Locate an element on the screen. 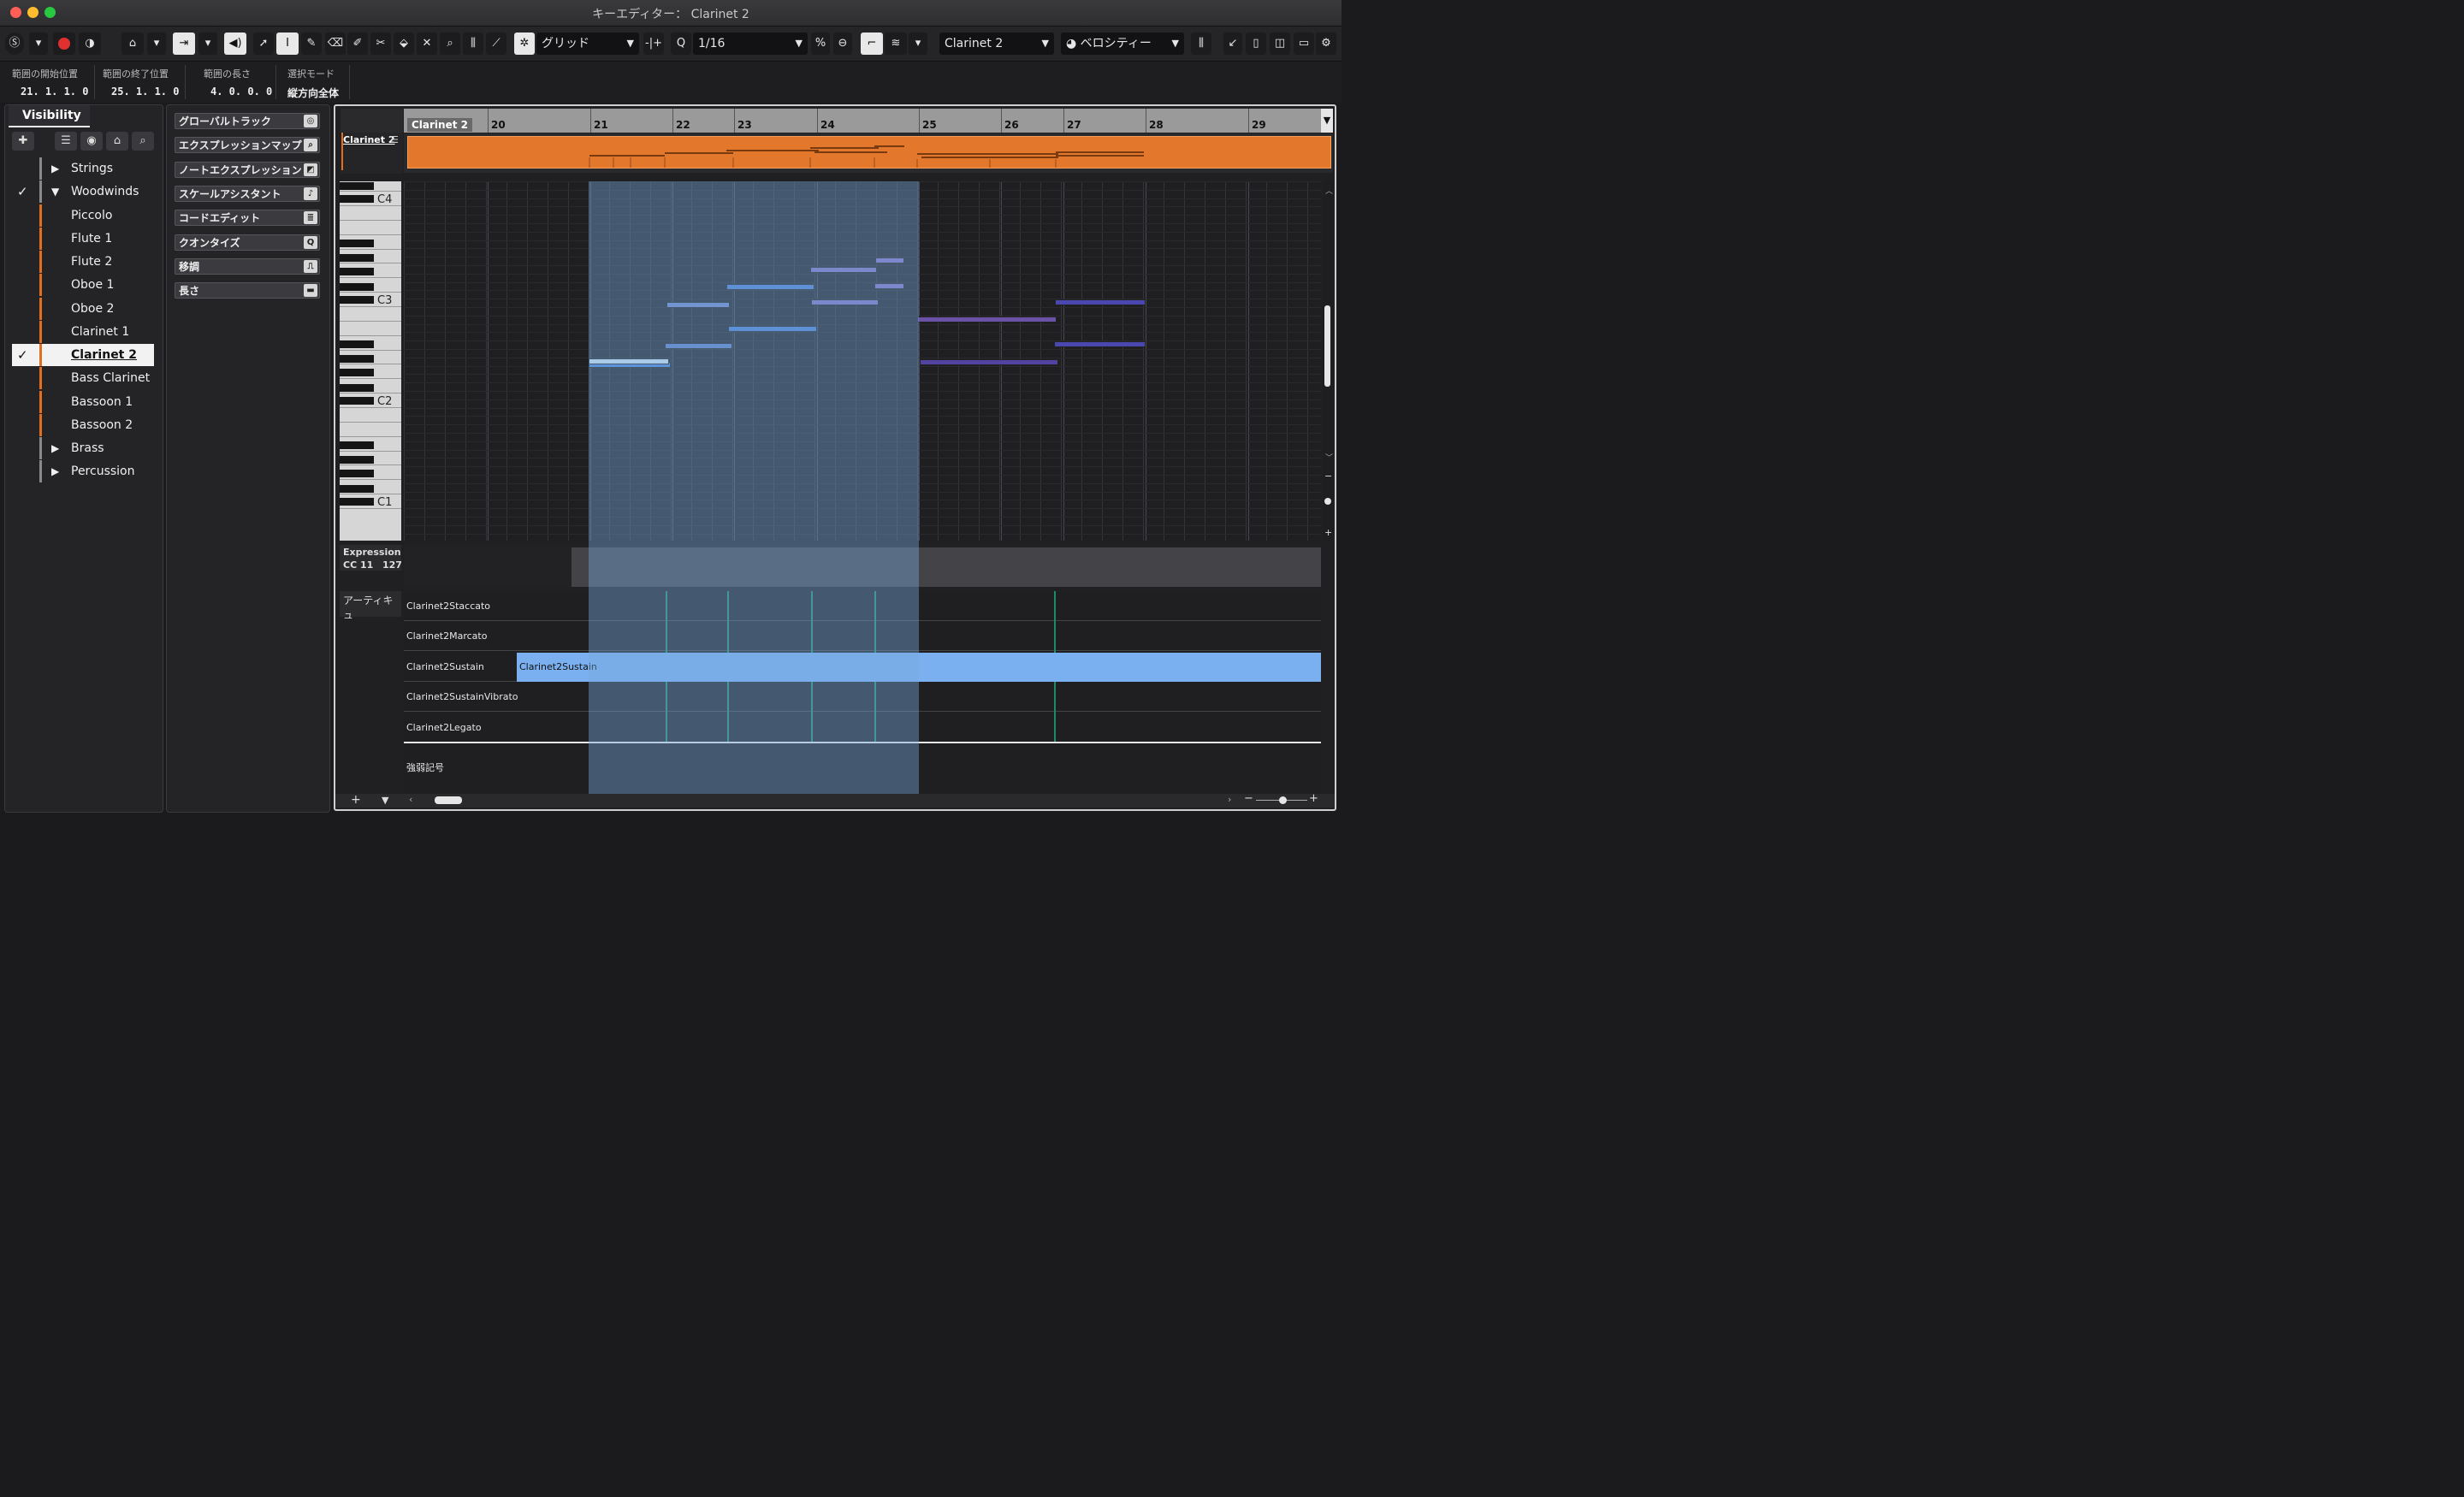 Image resolution: width=2464 pixels, height=1497 pixels. visibility-item-piccolo: Piccolo is located at coordinates (83, 215).